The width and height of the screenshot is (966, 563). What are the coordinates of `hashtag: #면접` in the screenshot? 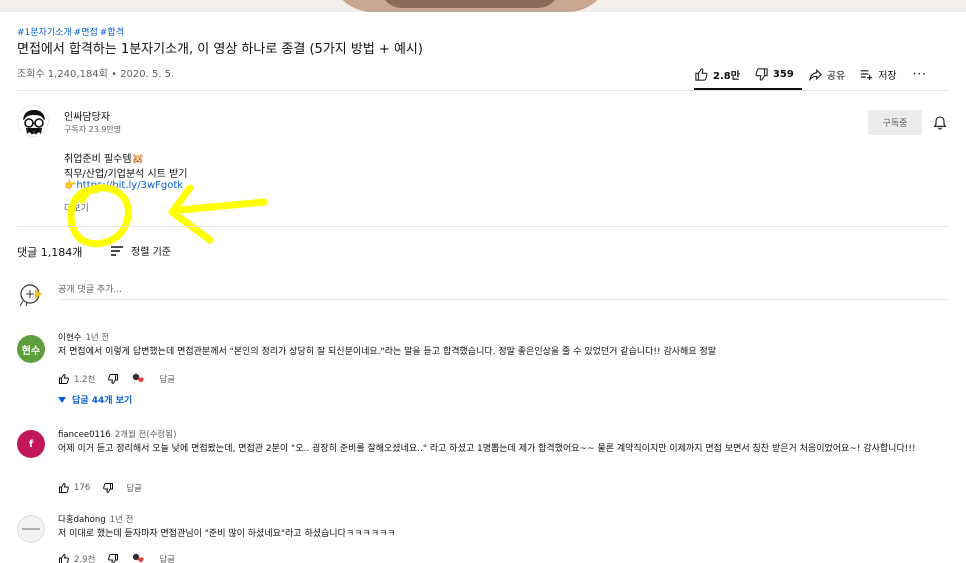 It's located at (86, 31).